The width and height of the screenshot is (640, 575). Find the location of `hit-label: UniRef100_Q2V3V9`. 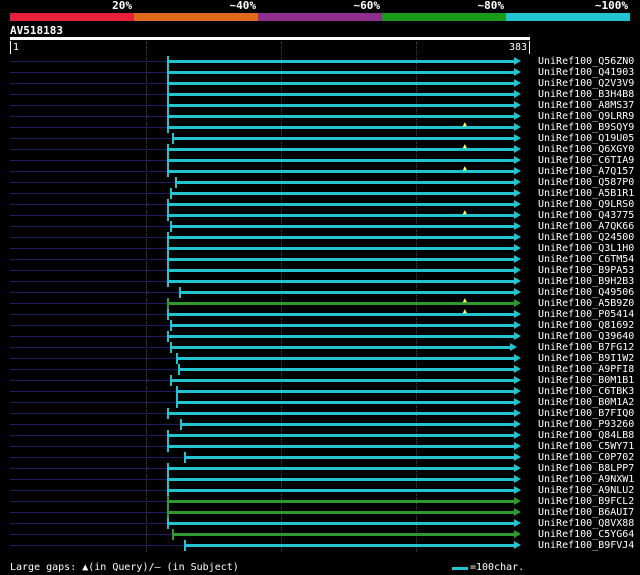

hit-label: UniRef100_Q2V3V9 is located at coordinates (586, 83).